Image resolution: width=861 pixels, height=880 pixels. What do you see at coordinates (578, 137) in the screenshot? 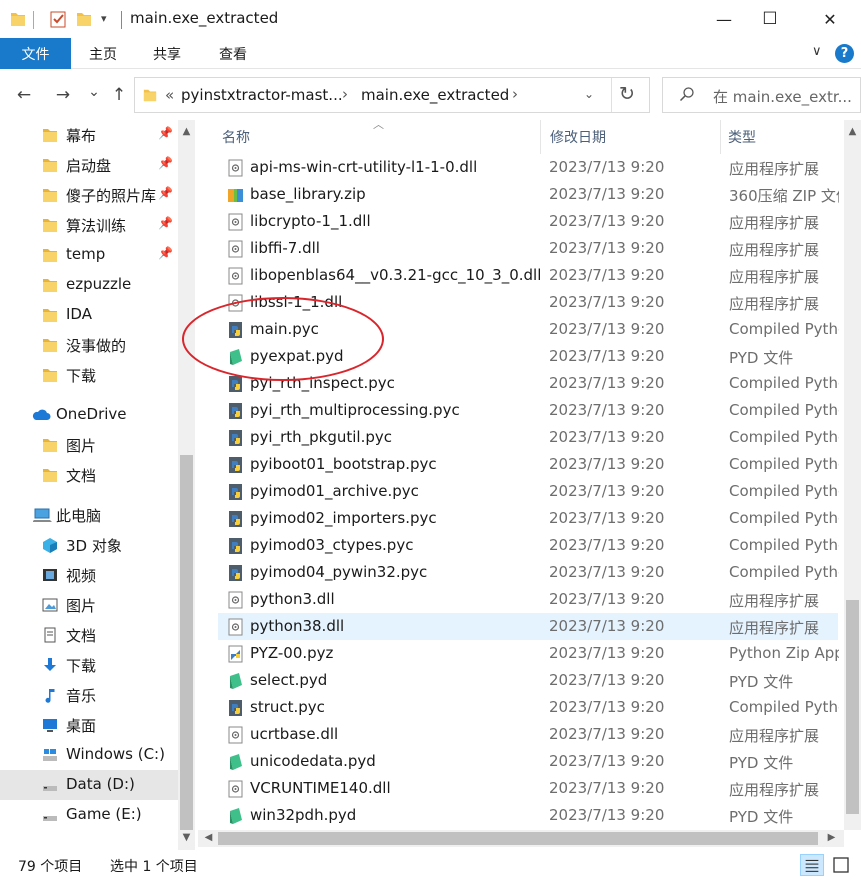
I see `column-header-date: 修改日期` at bounding box center [578, 137].